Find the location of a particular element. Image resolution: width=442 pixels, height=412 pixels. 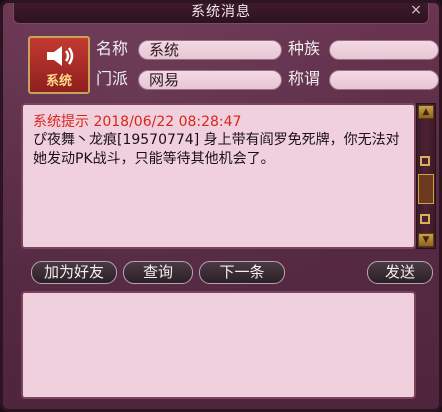

avatar: 系统 is located at coordinates (59, 65).